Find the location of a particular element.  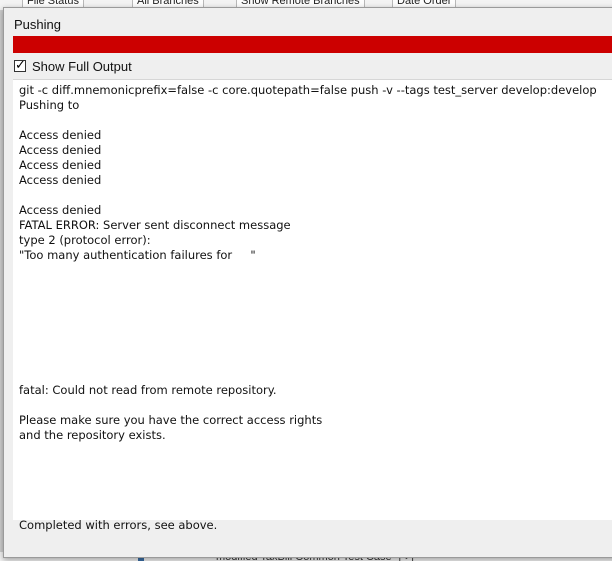

output-line: Pushing to is located at coordinates (49, 105).